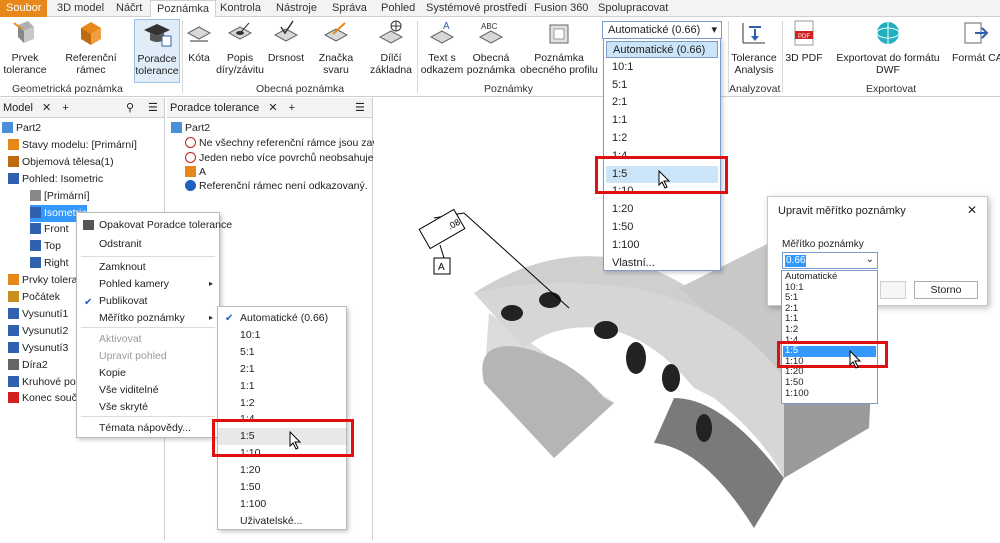 The image size is (1000, 543). I want to click on scale-submenu-item: 10:1, so click(282, 335).